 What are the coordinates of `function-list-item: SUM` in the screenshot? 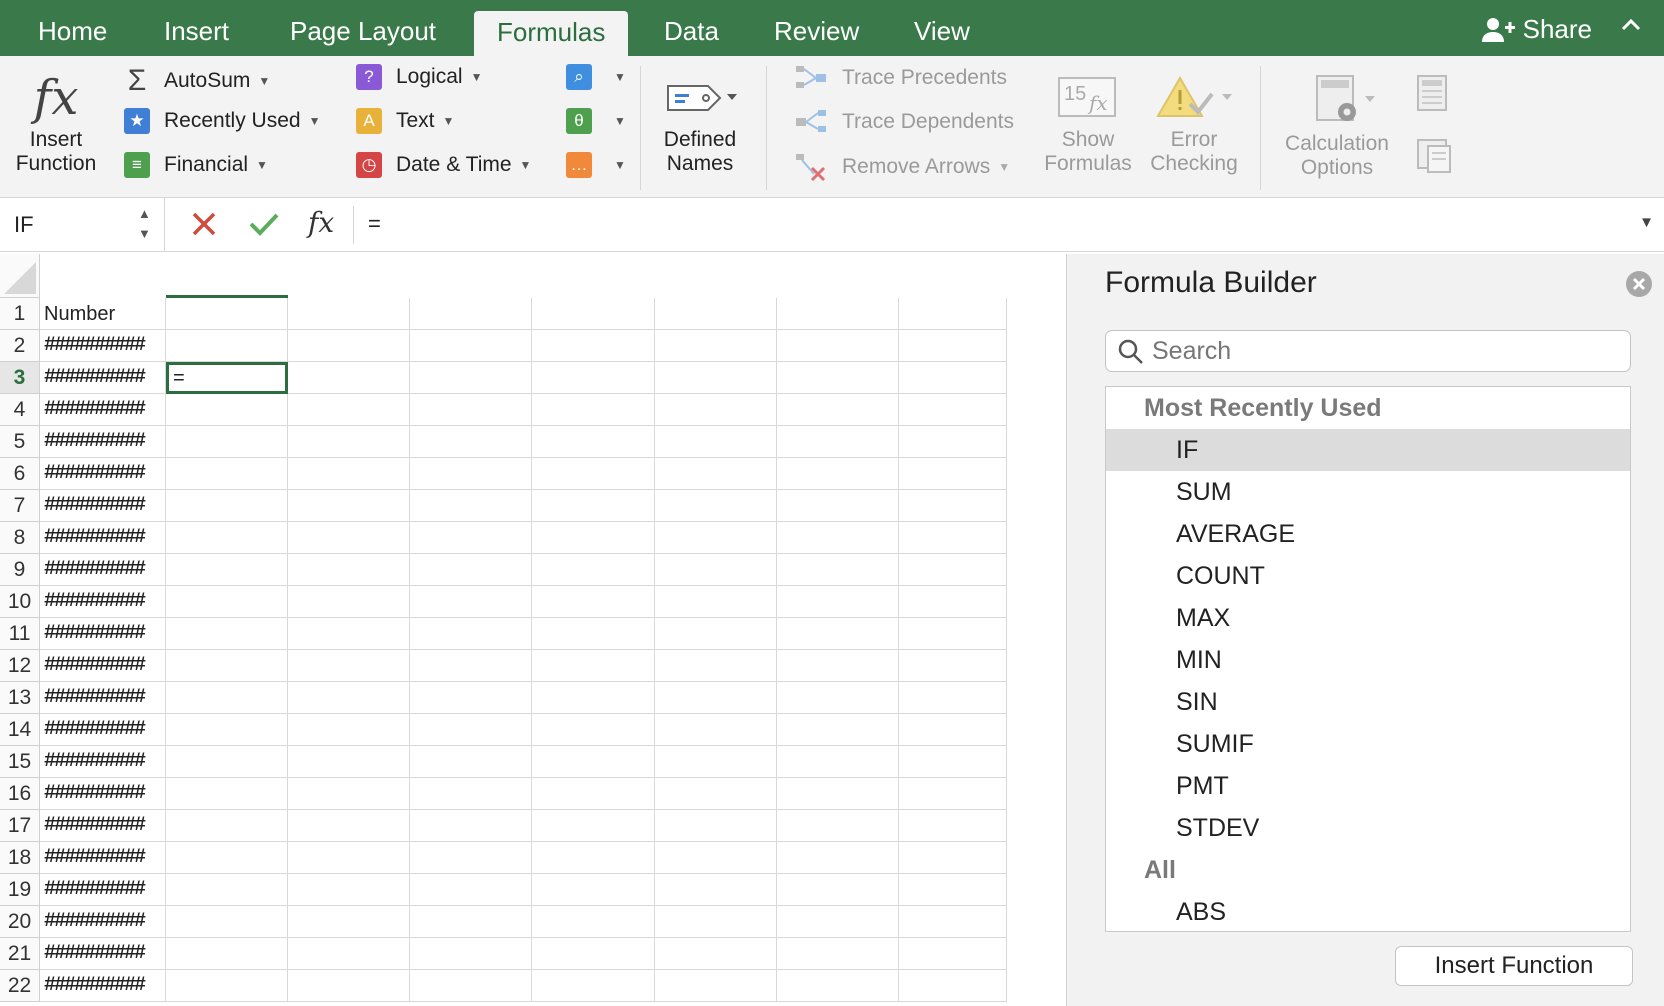 It's located at (1368, 492).